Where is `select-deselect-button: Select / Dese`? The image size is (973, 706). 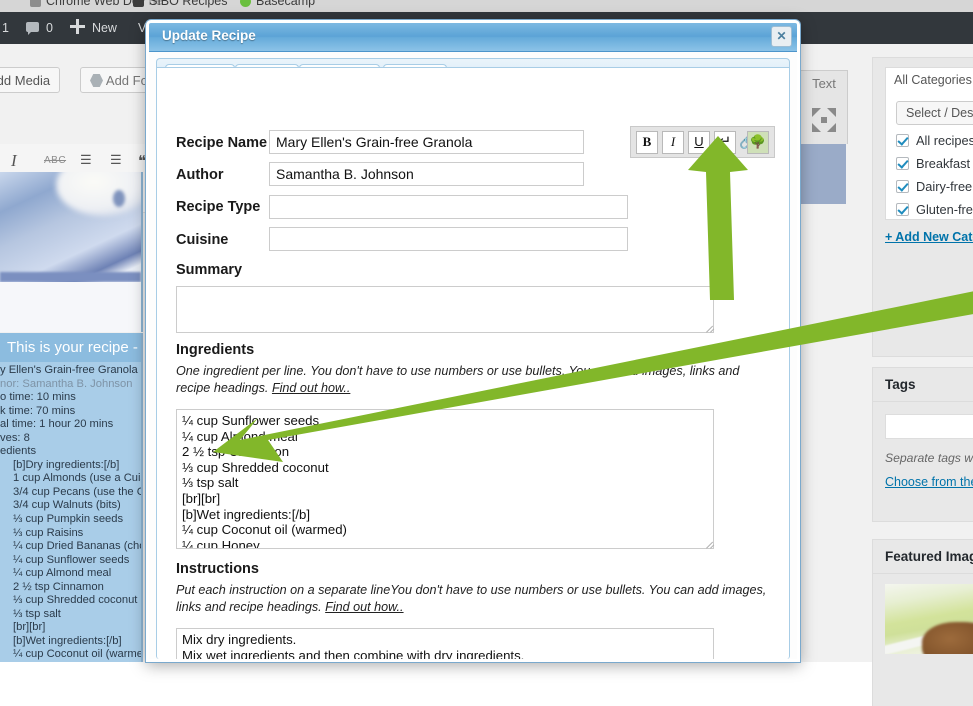 select-deselect-button: Select / Dese is located at coordinates (934, 113).